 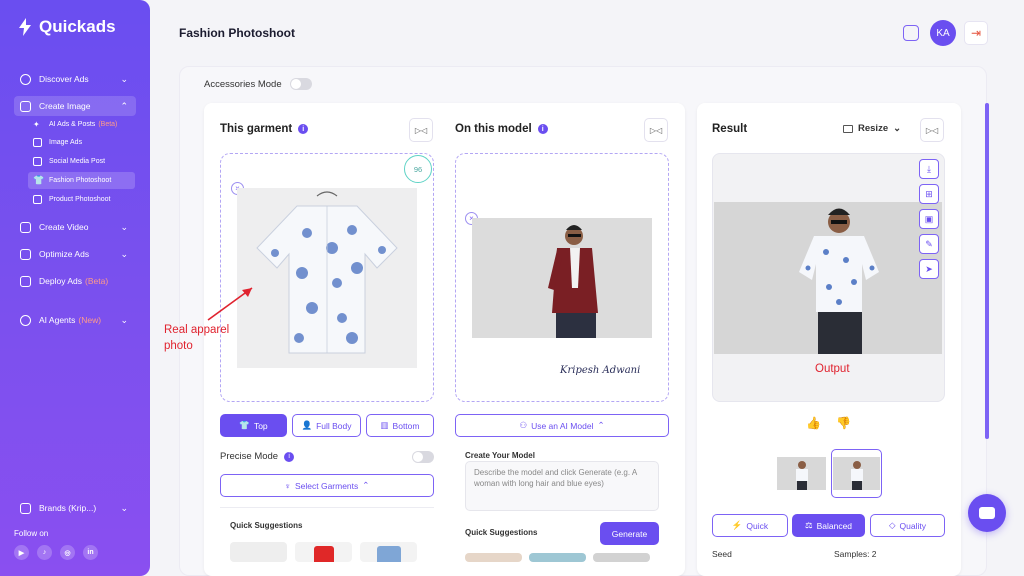 What do you see at coordinates (562, 425) in the screenshot?
I see `use-ai-model-button: ⚇ Use an AI Model ⌃` at bounding box center [562, 425].